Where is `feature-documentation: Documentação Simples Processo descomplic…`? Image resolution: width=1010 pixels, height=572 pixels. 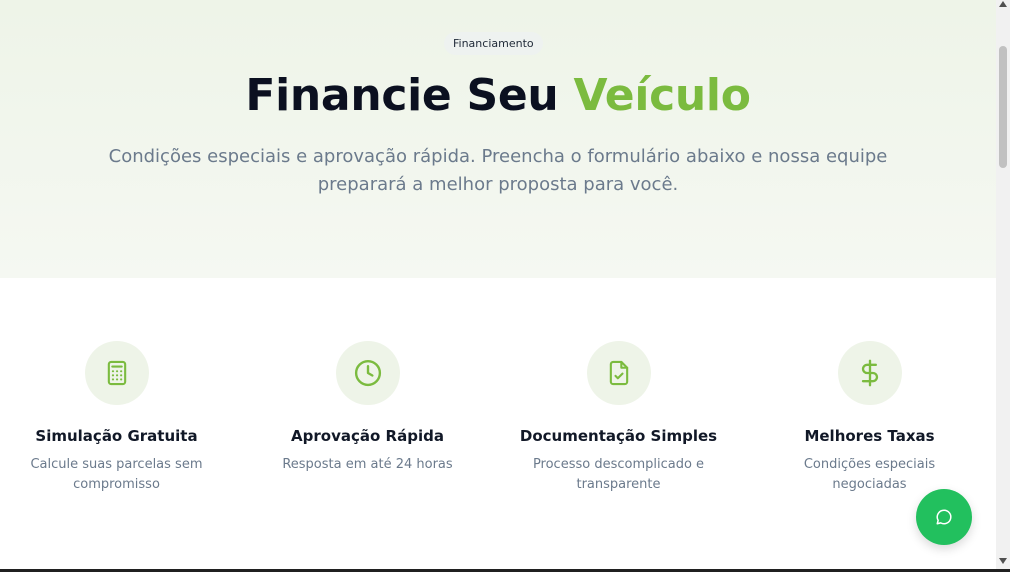
feature-documentation: Documentação Simples Processo descomplic… is located at coordinates (618, 418).